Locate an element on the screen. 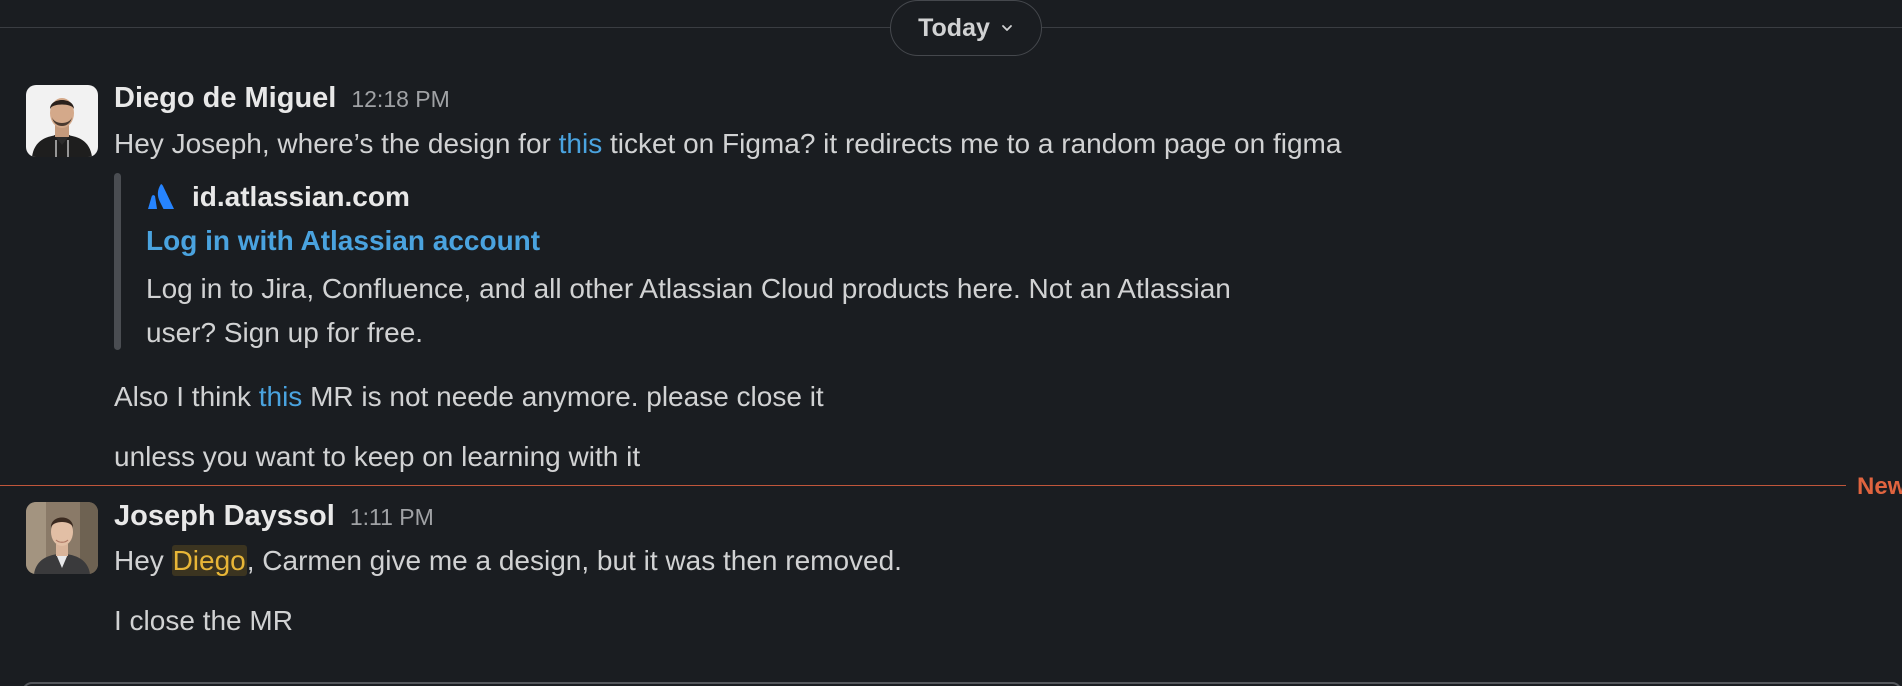  new-divider-line is located at coordinates (923, 485).